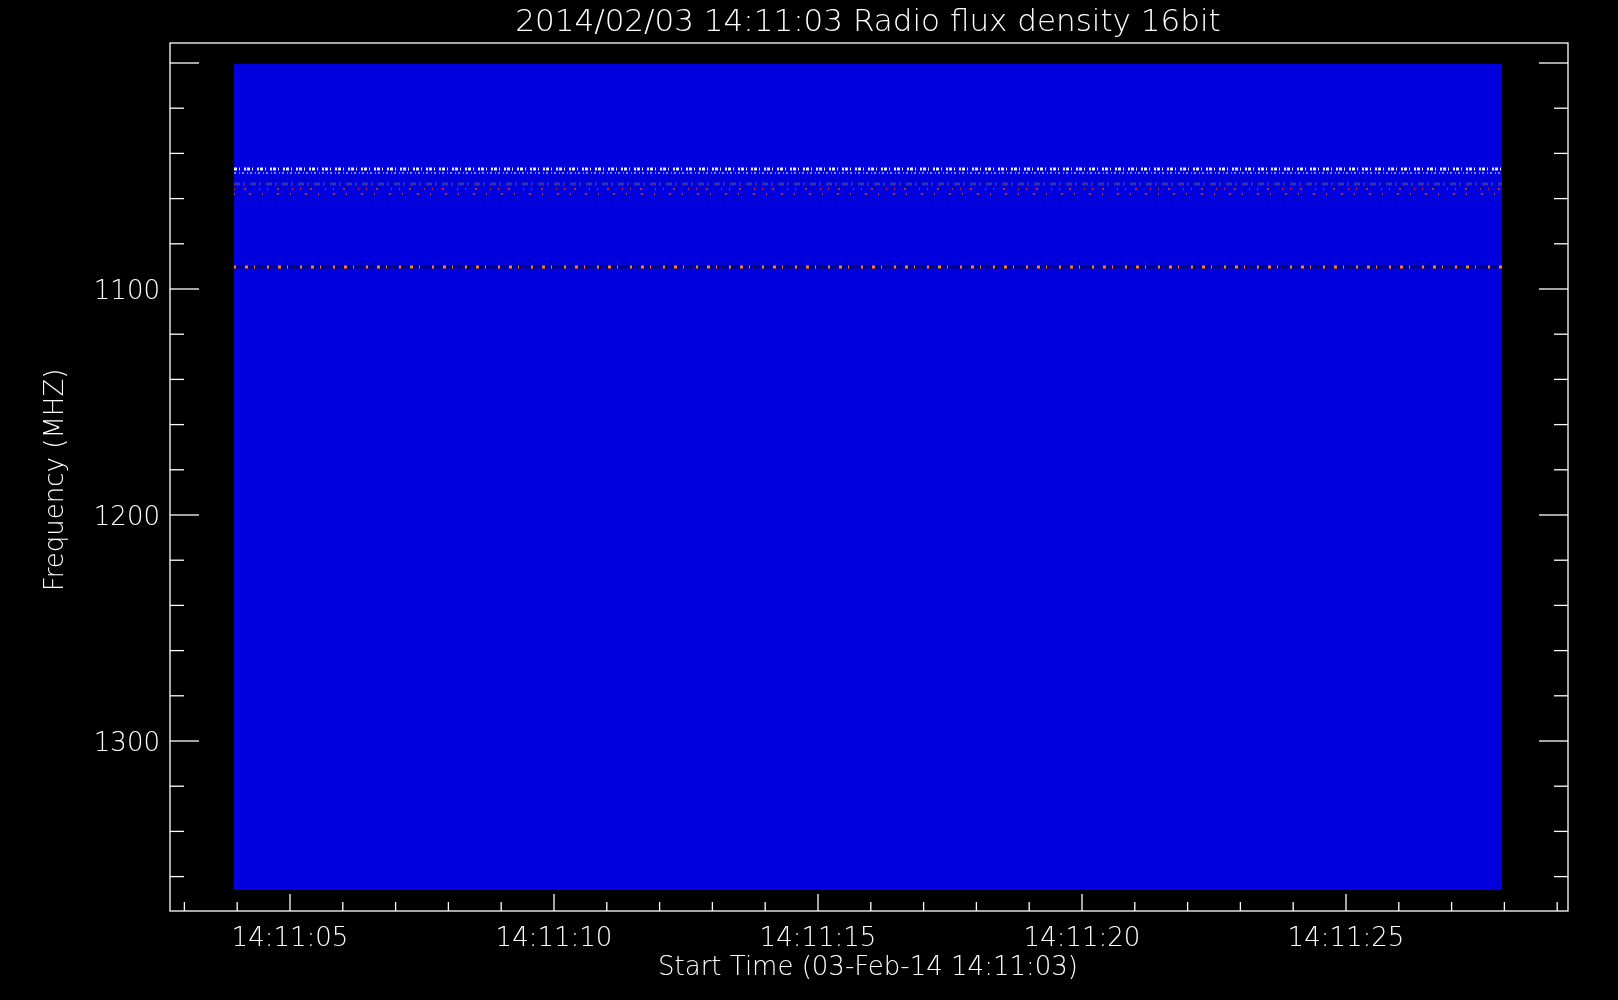  Describe the element at coordinates (126, 516) in the screenshot. I see `y-tick-label: 1200` at that location.